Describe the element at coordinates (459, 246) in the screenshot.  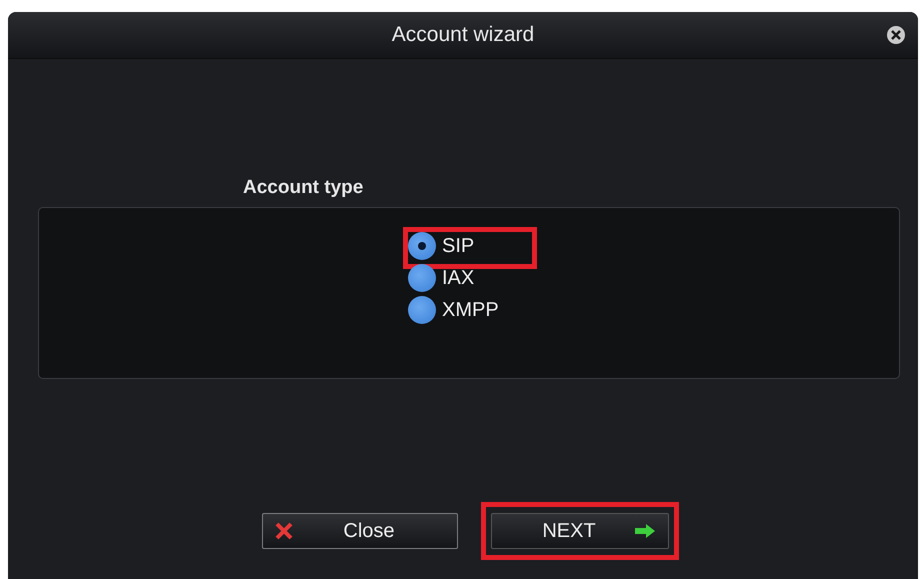
I see `radio-label: SIP` at that location.